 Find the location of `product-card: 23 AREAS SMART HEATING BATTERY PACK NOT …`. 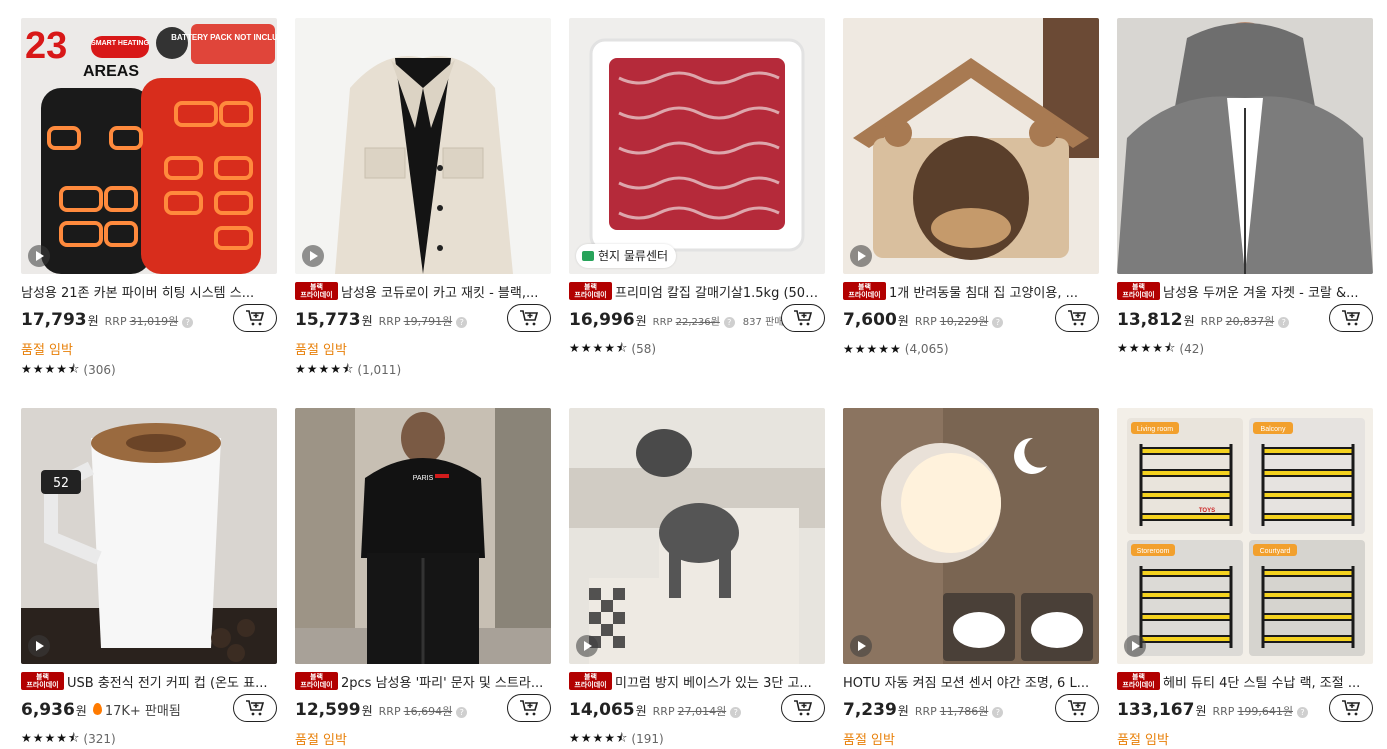

product-card: 23 AREAS SMART HEATING BATTERY PACK NOT … is located at coordinates (149, 198).